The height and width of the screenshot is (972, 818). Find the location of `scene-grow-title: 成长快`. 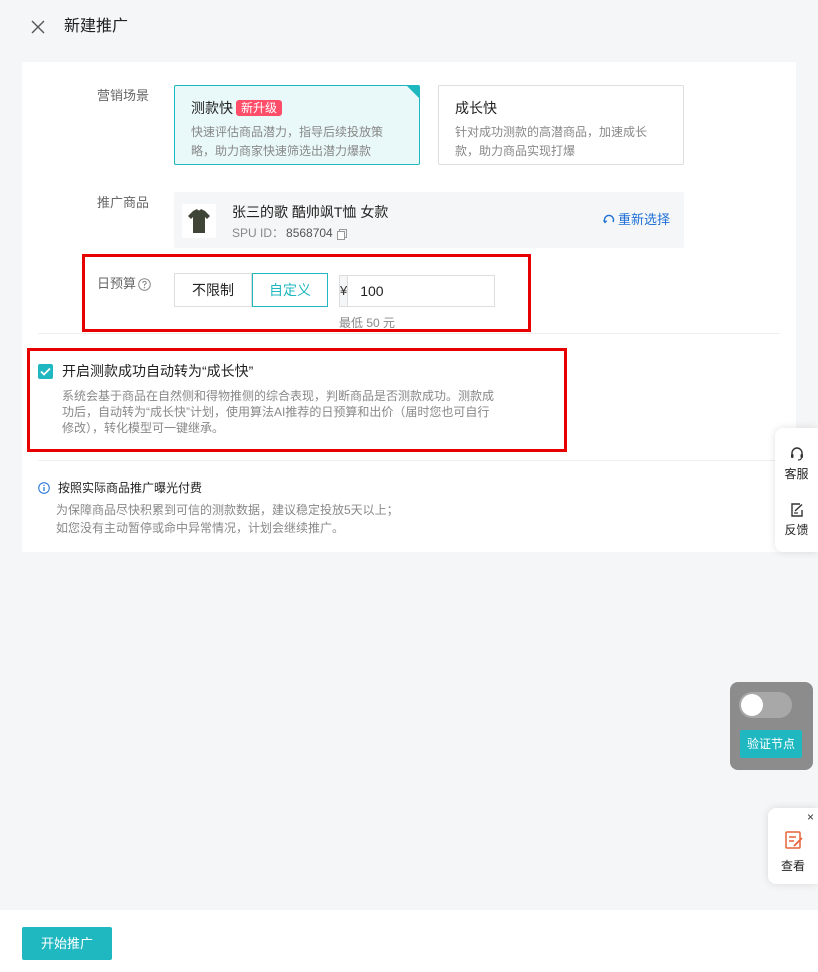

scene-grow-title: 成长快 is located at coordinates (476, 108).